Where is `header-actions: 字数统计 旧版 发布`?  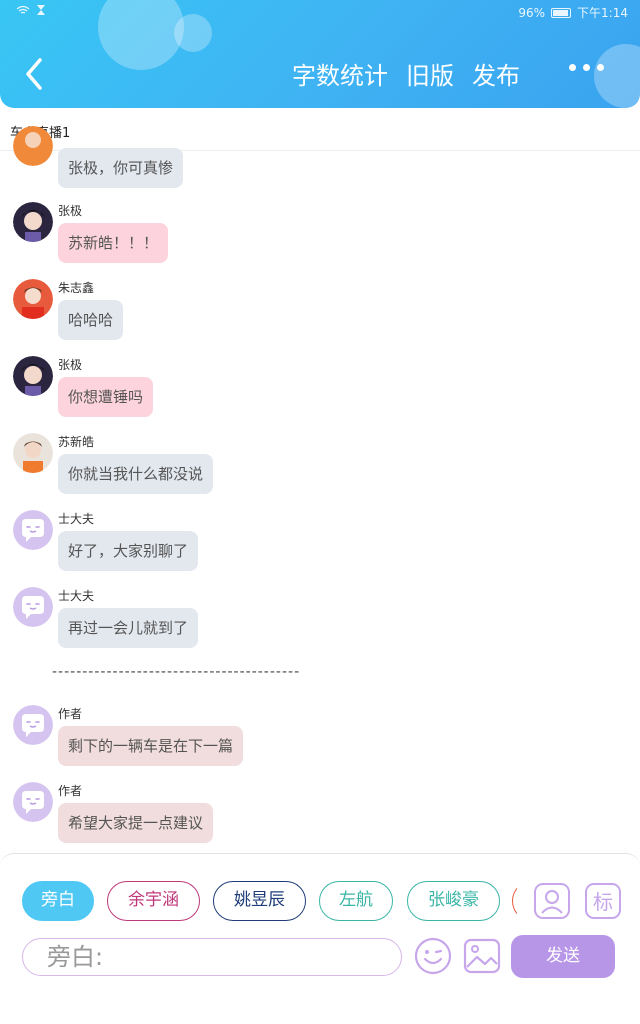 header-actions: 字数统计 旧版 发布 is located at coordinates (406, 73).